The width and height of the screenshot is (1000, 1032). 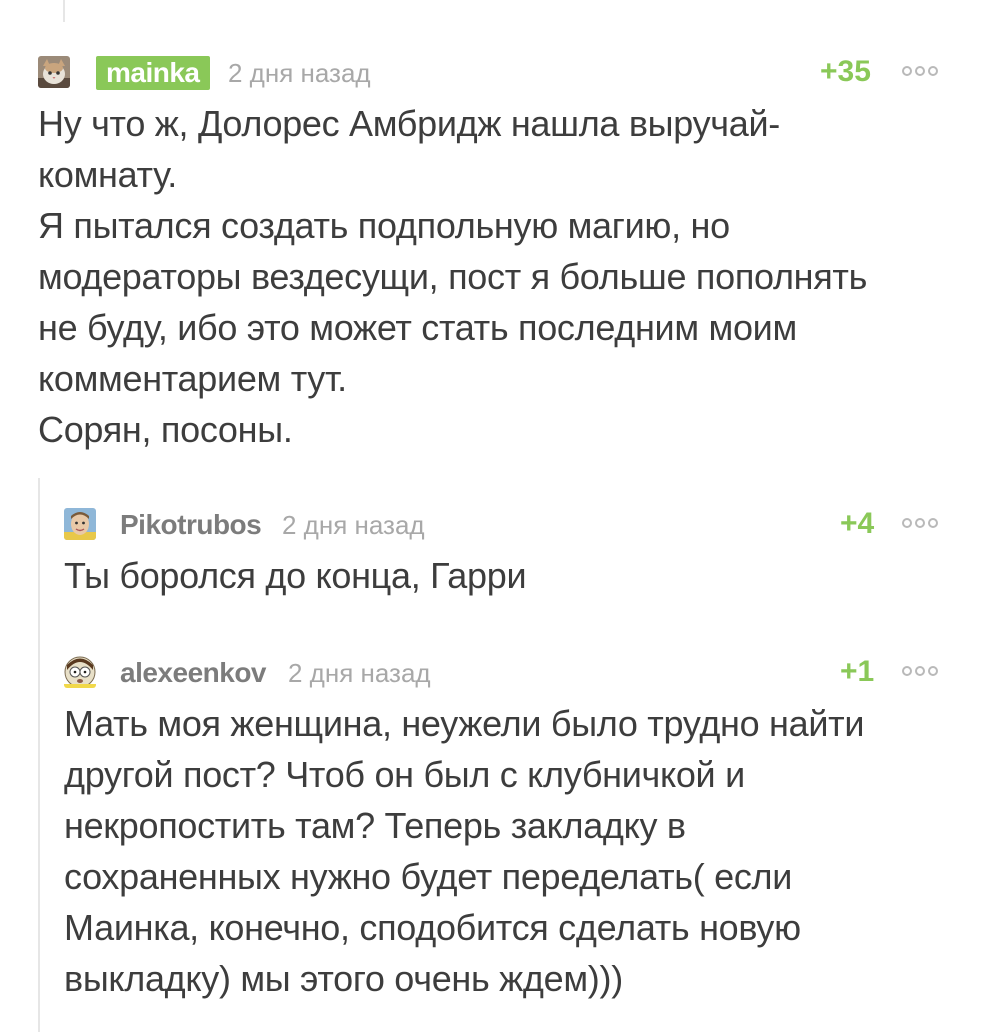 I want to click on cartoon-avatar-icon, so click(x=80, y=672).